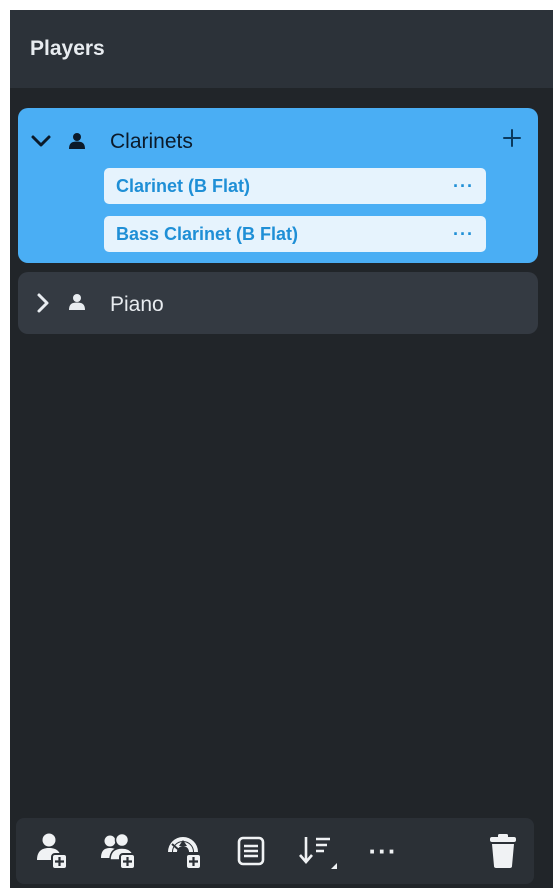 The height and width of the screenshot is (892, 553). I want to click on add-ensemble-button, so click(185, 851).